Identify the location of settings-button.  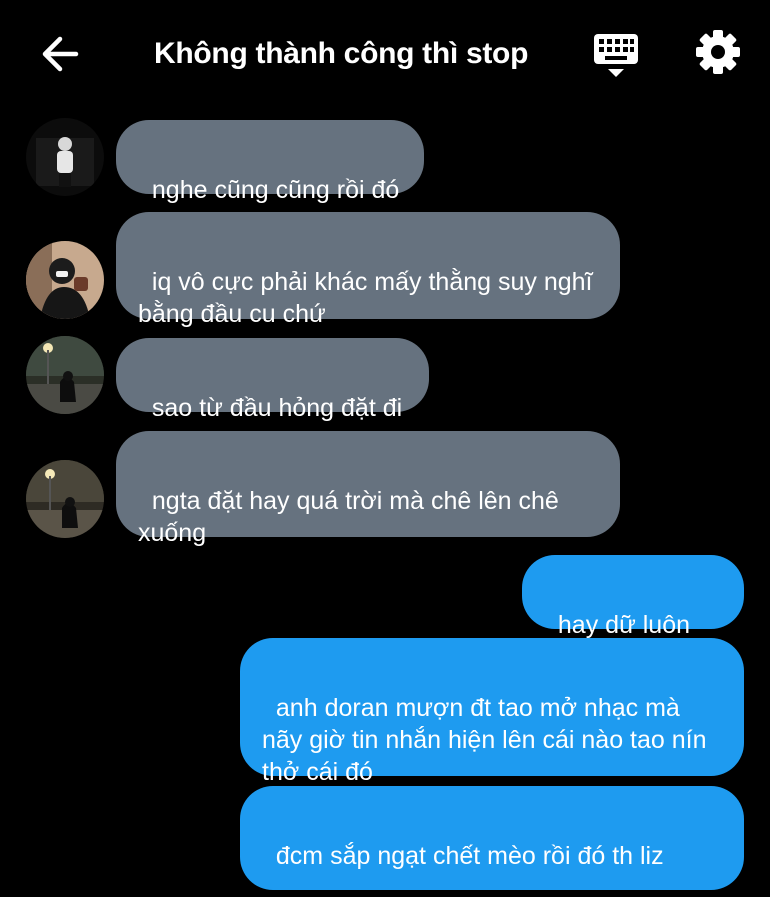
(718, 52).